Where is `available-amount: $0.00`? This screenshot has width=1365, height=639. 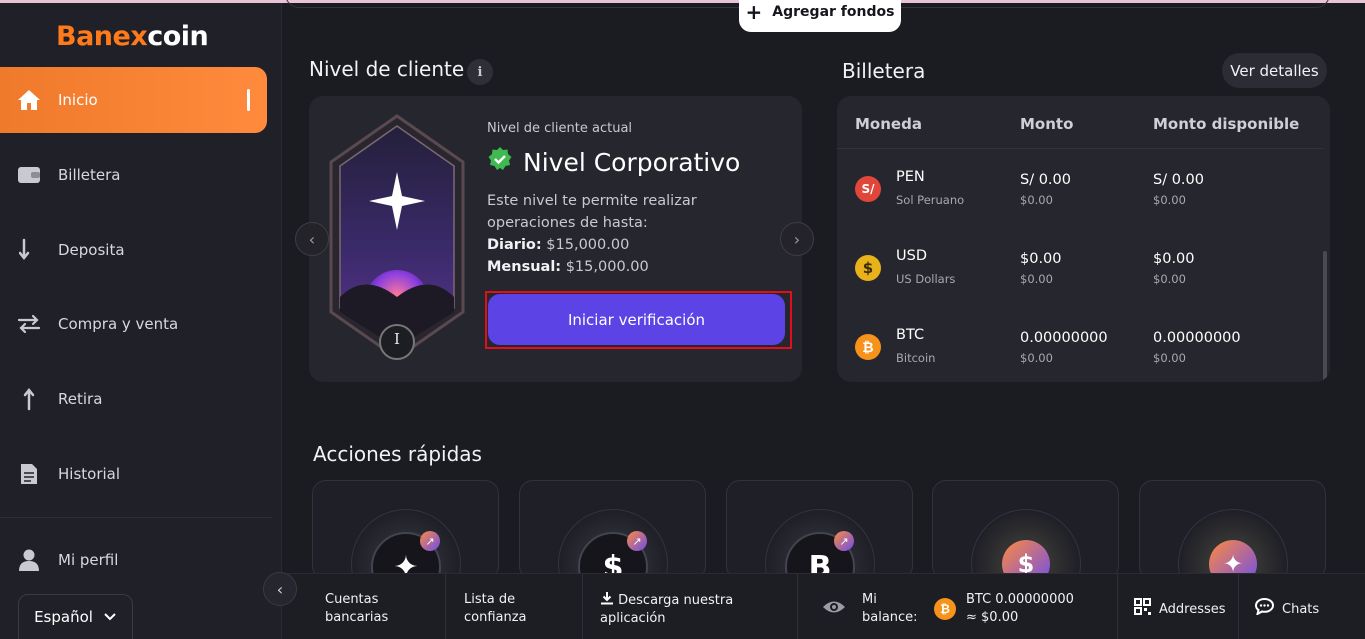 available-amount: $0.00 is located at coordinates (1174, 259).